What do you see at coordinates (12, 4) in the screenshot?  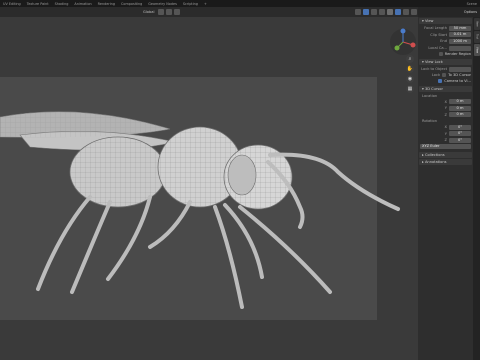 I see `tab-uv-editing: UV Editing` at bounding box center [12, 4].